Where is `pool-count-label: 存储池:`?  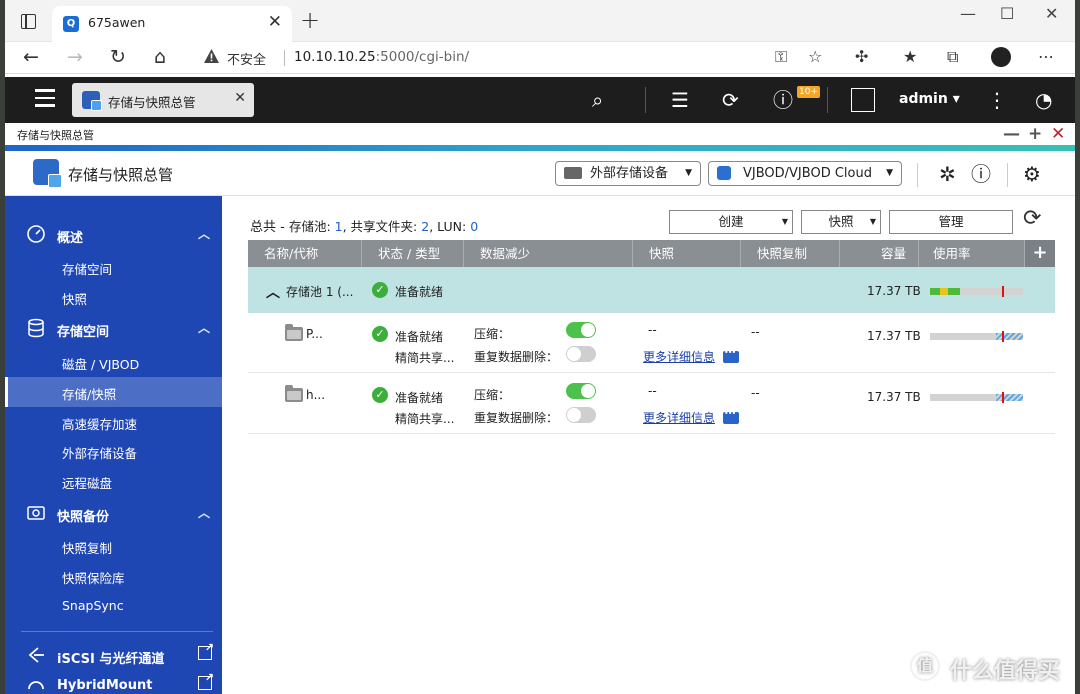 pool-count-label: 存储池: is located at coordinates (311, 226).